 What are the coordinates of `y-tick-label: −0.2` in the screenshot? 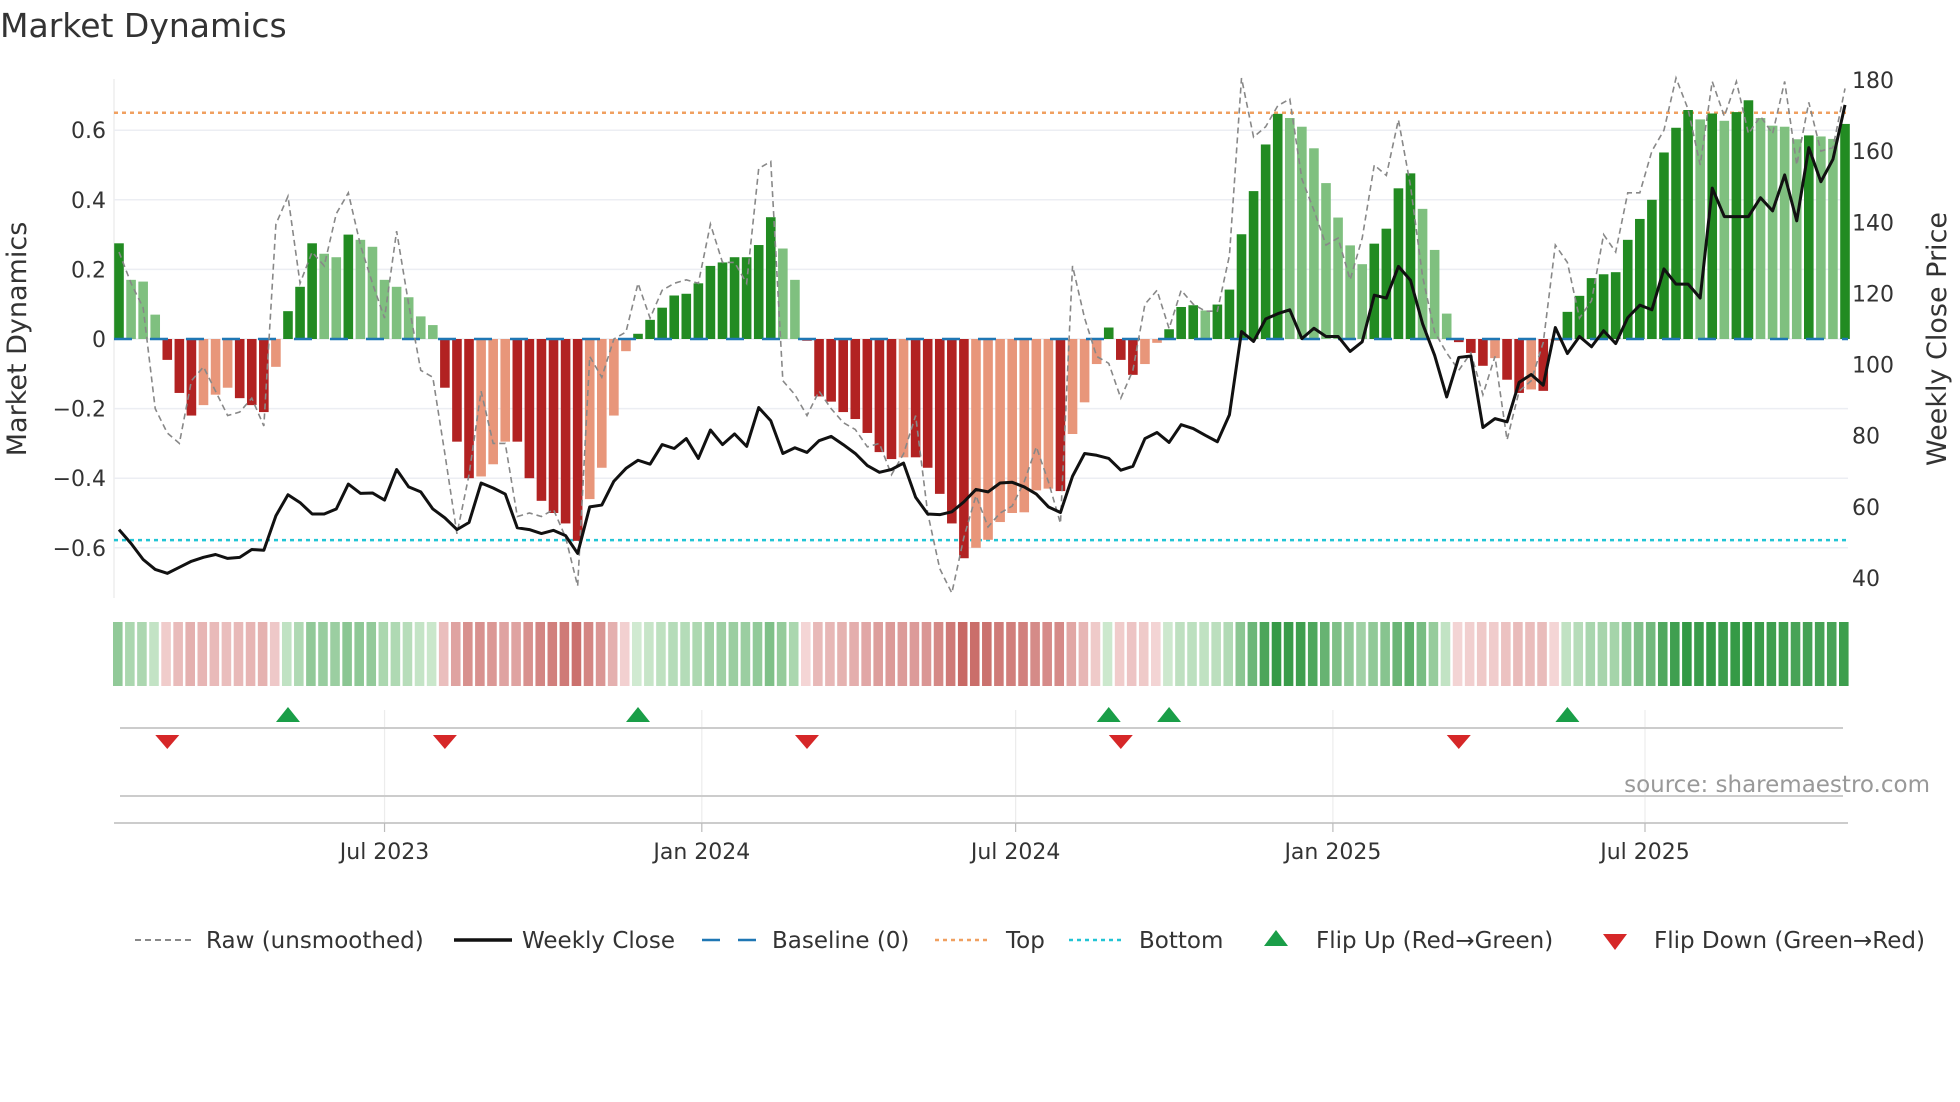 It's located at (79, 410).